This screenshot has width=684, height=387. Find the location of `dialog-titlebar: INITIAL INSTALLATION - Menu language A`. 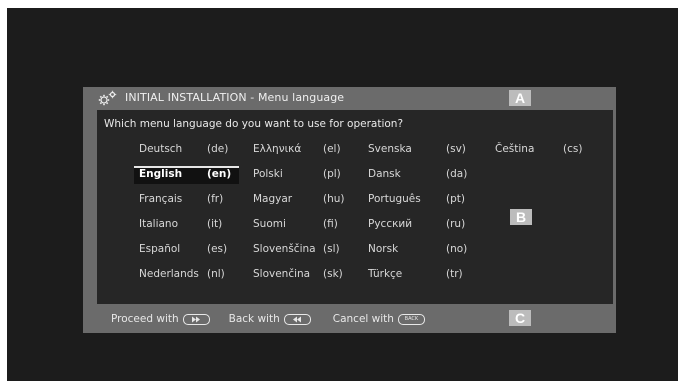

dialog-titlebar: INITIAL INSTALLATION - Menu language A is located at coordinates (349, 98).